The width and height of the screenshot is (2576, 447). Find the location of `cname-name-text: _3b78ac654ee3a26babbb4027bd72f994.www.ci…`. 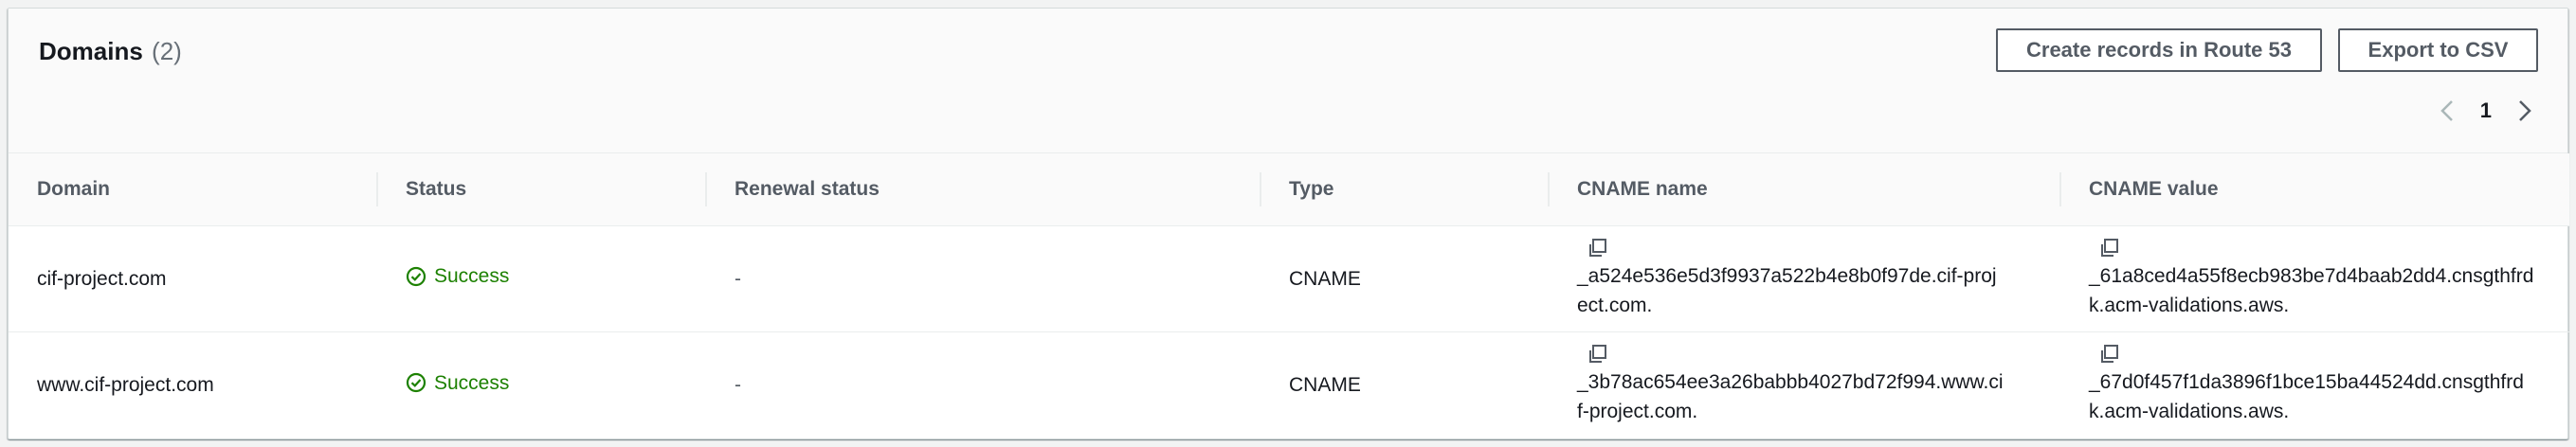

cname-name-text: _3b78ac654ee3a26babbb4027bd72f994.www.ci… is located at coordinates (1790, 397).